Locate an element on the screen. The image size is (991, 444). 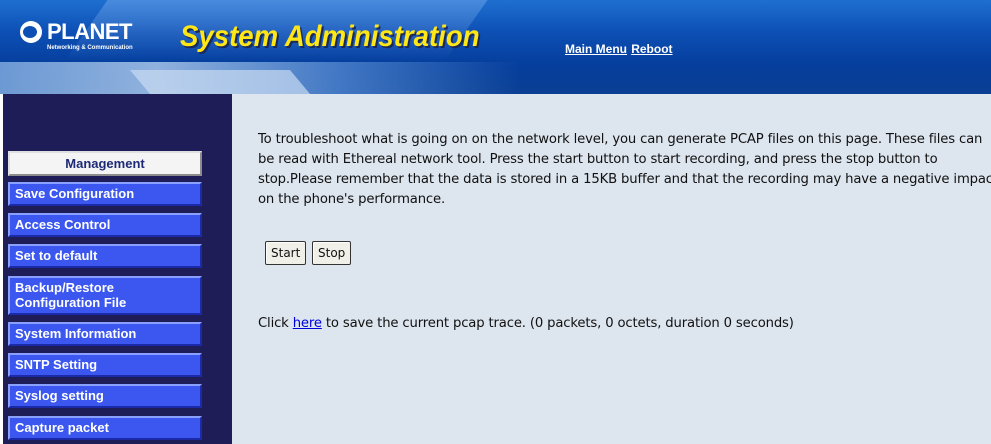
logo-text: PLANET is located at coordinates (89, 31).